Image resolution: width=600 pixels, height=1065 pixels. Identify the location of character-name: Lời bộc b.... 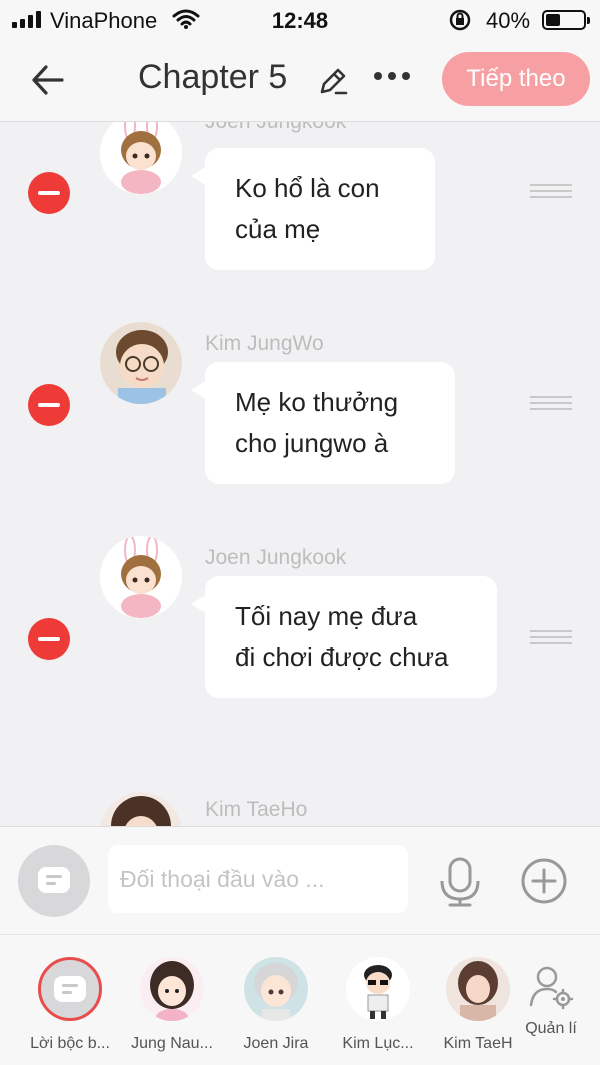
(70, 1043).